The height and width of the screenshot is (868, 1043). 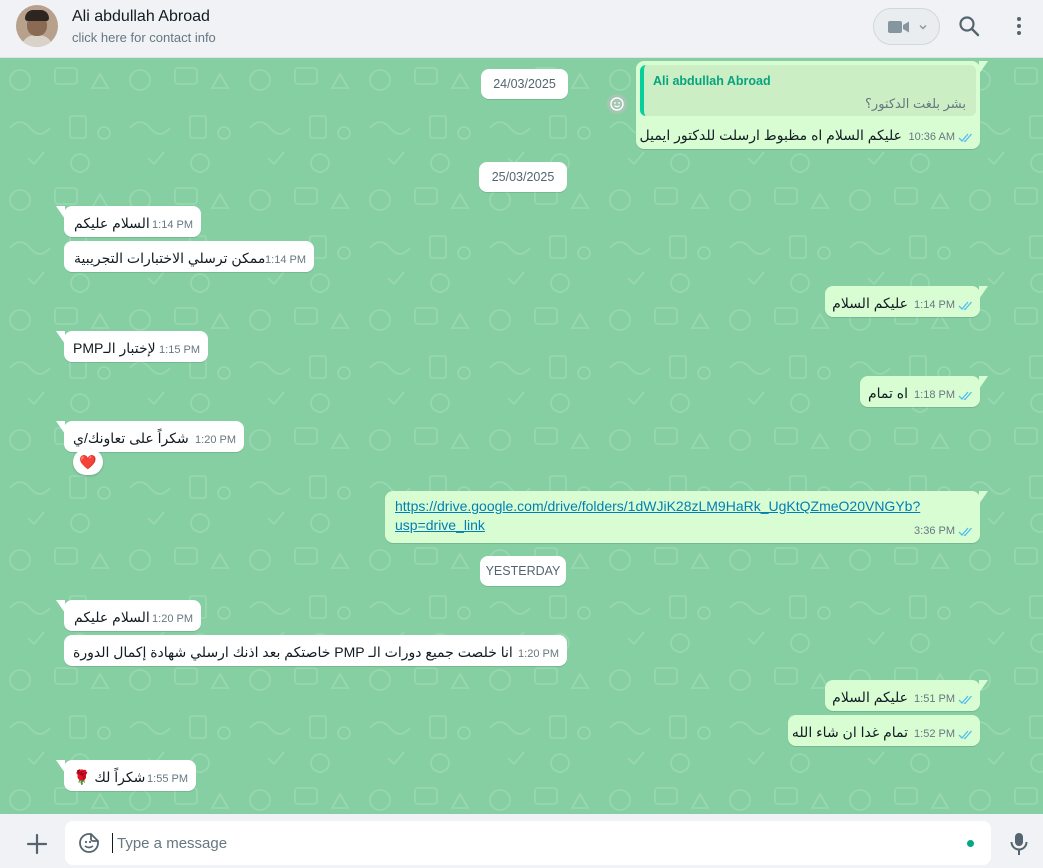 I want to click on date-separator: 25/03/2025, so click(x=523, y=177).